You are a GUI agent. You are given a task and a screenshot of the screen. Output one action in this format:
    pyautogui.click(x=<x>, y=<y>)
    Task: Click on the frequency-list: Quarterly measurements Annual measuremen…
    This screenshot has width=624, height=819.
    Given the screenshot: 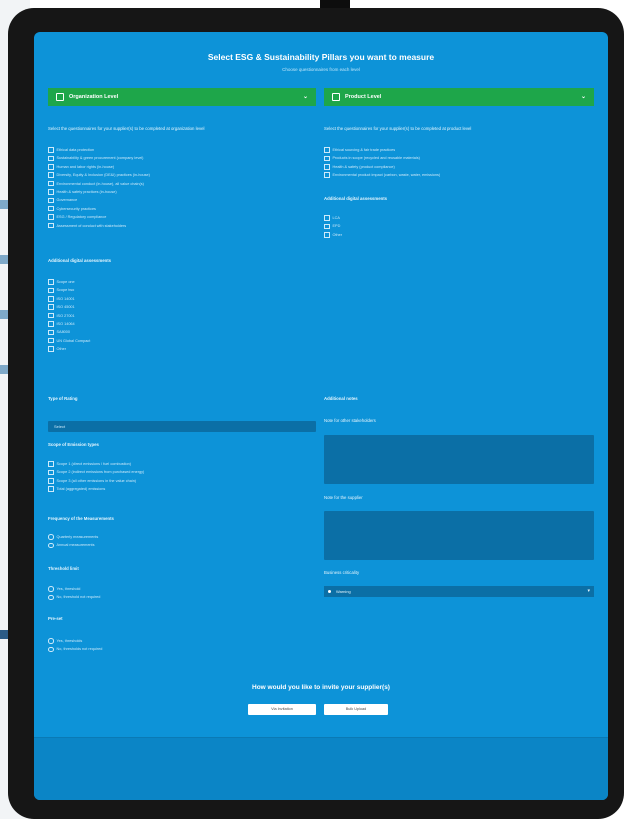 What is the action you would take?
    pyautogui.click(x=182, y=541)
    